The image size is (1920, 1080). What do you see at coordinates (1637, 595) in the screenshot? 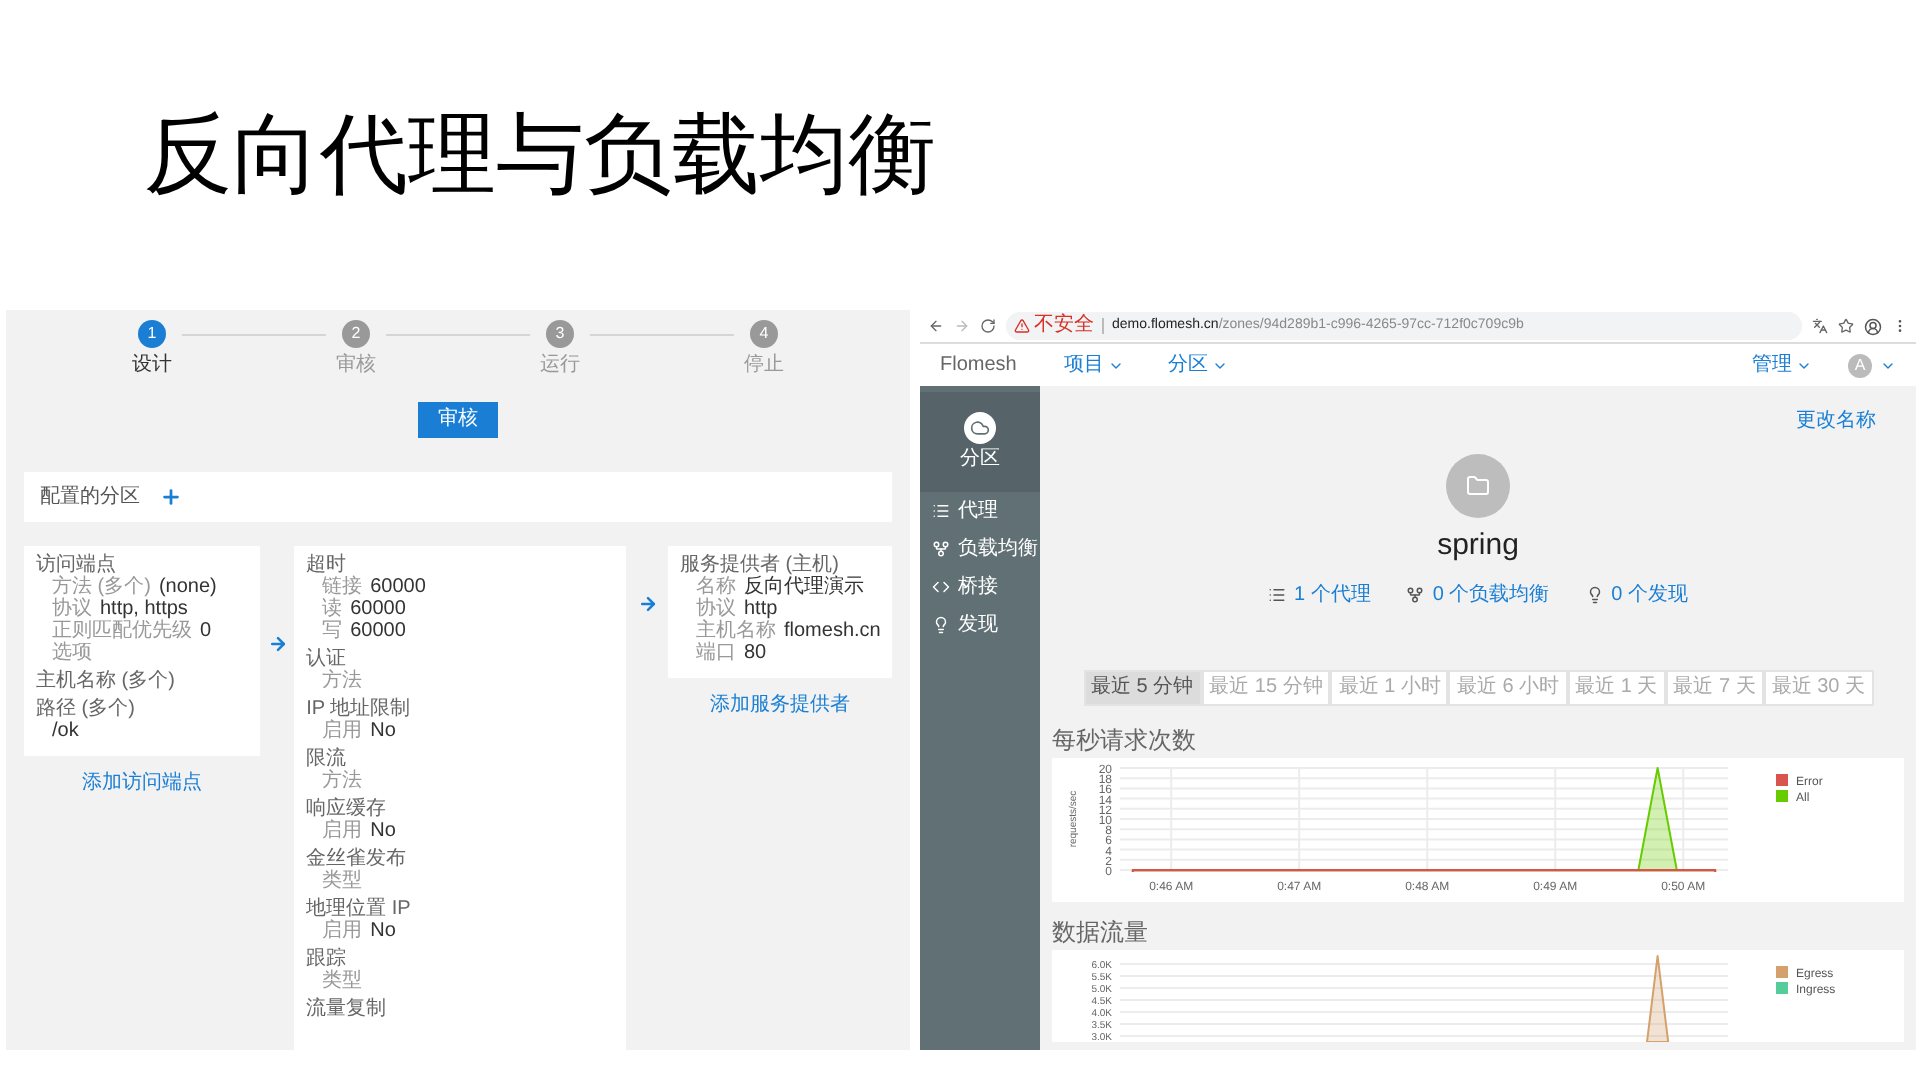
I see `stat-link: 0 个发现` at bounding box center [1637, 595].